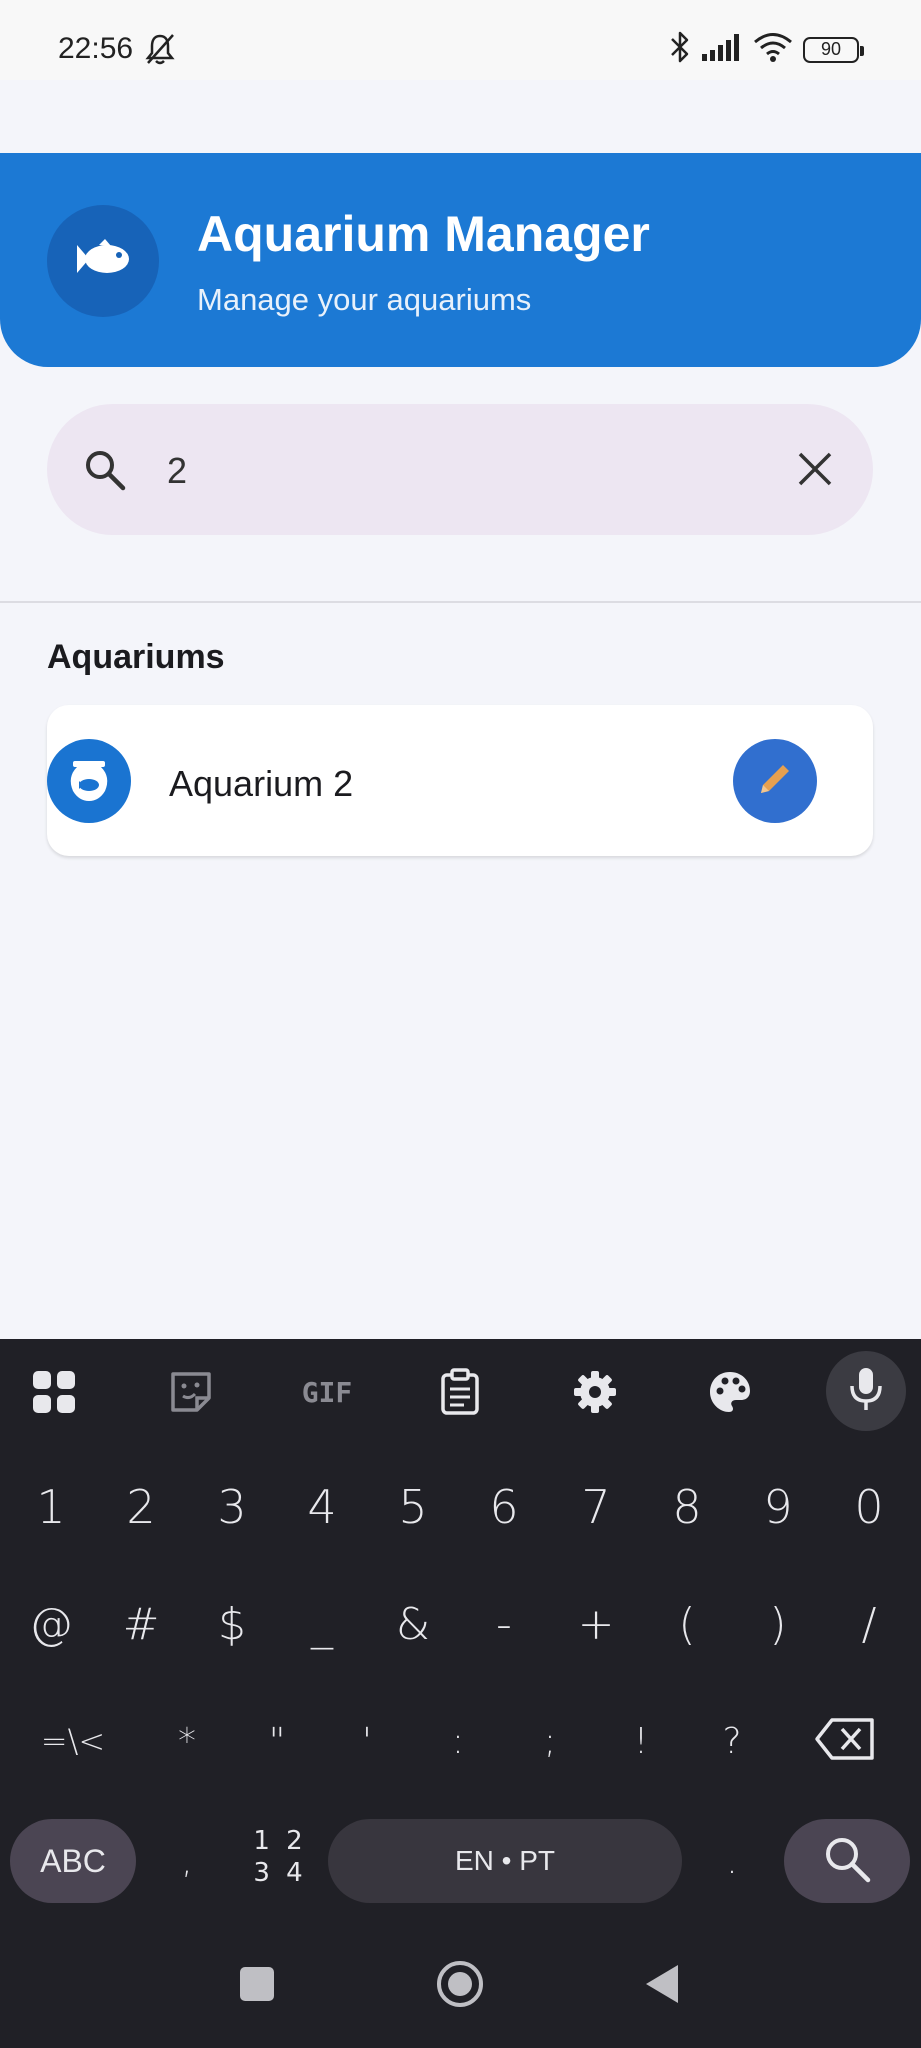  I want to click on key-dollar: $, so click(232, 1624).